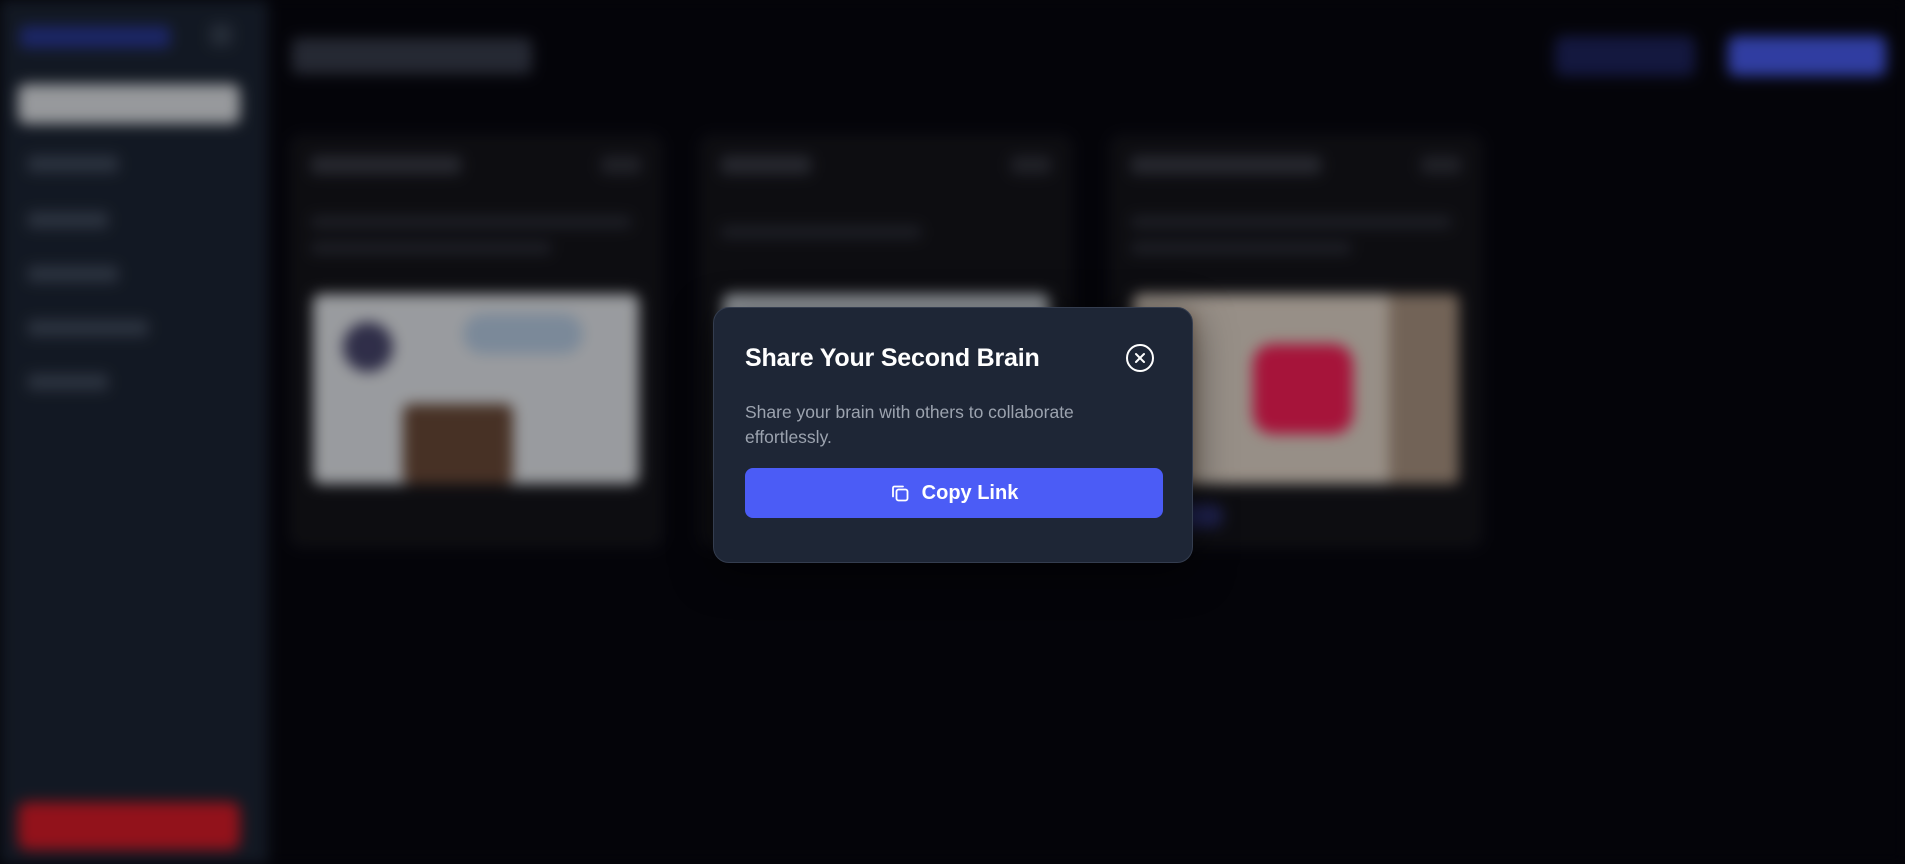 Image resolution: width=1905 pixels, height=864 pixels. I want to click on modal-title: Share Your Second Brain, so click(892, 357).